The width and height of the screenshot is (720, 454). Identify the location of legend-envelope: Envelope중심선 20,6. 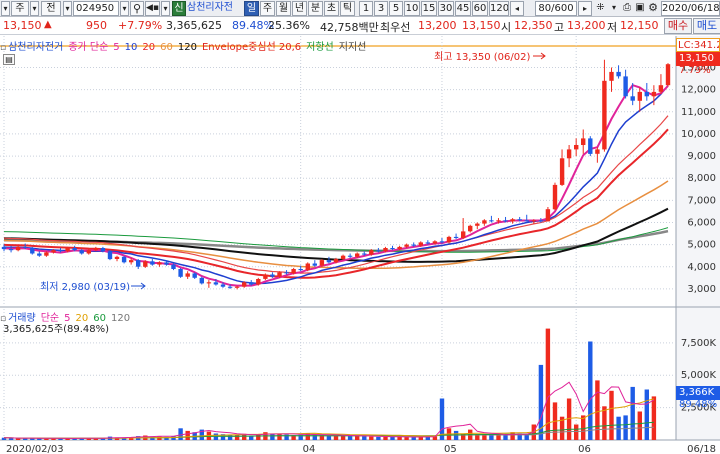
(251, 47).